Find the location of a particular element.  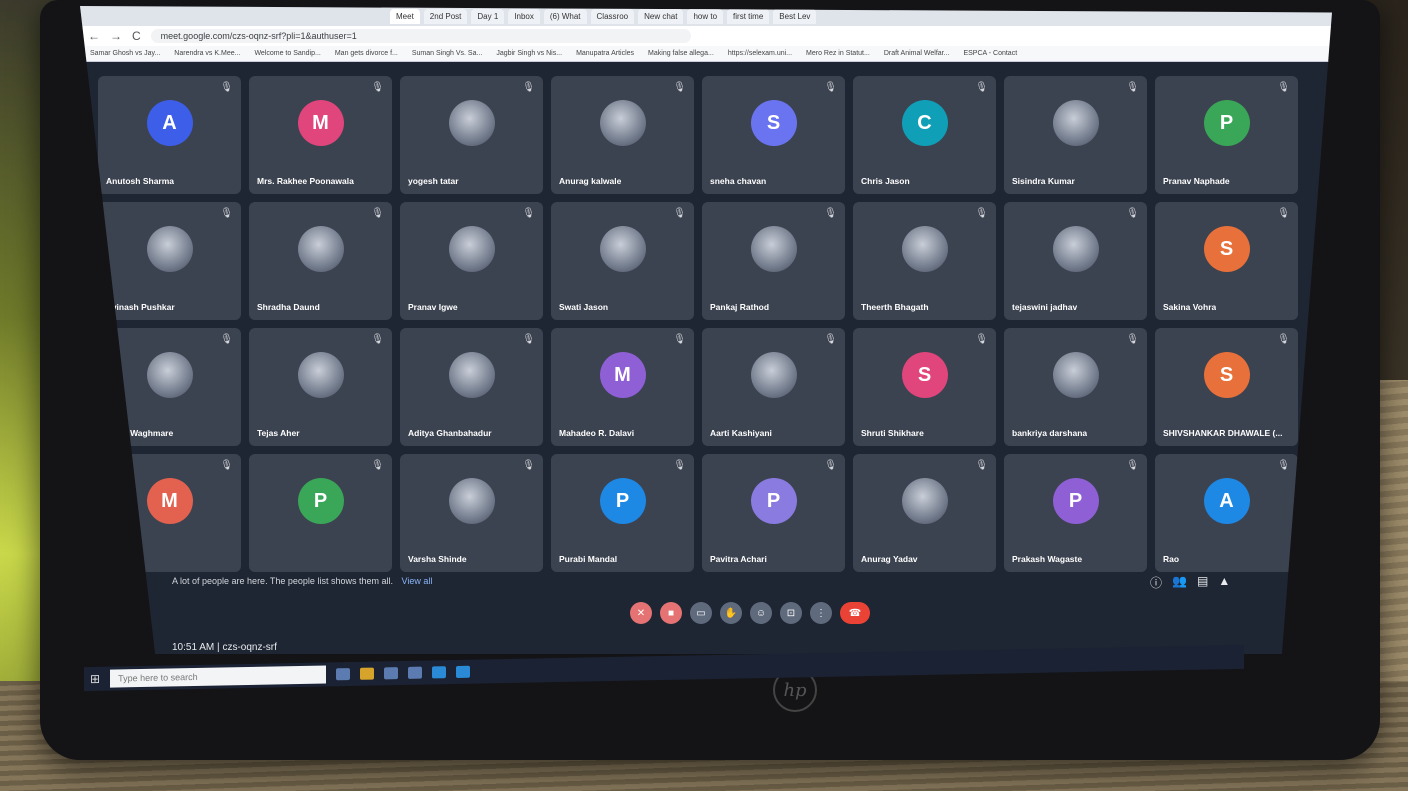

browser-tab: New chat is located at coordinates (661, 16).